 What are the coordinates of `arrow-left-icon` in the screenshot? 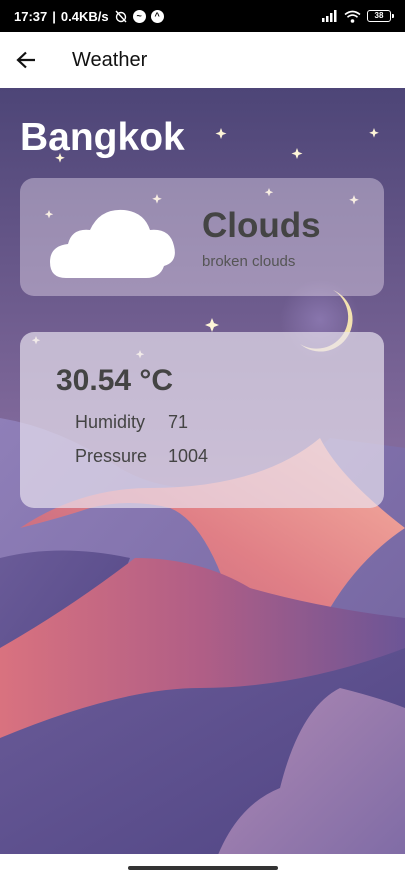 It's located at (25, 60).